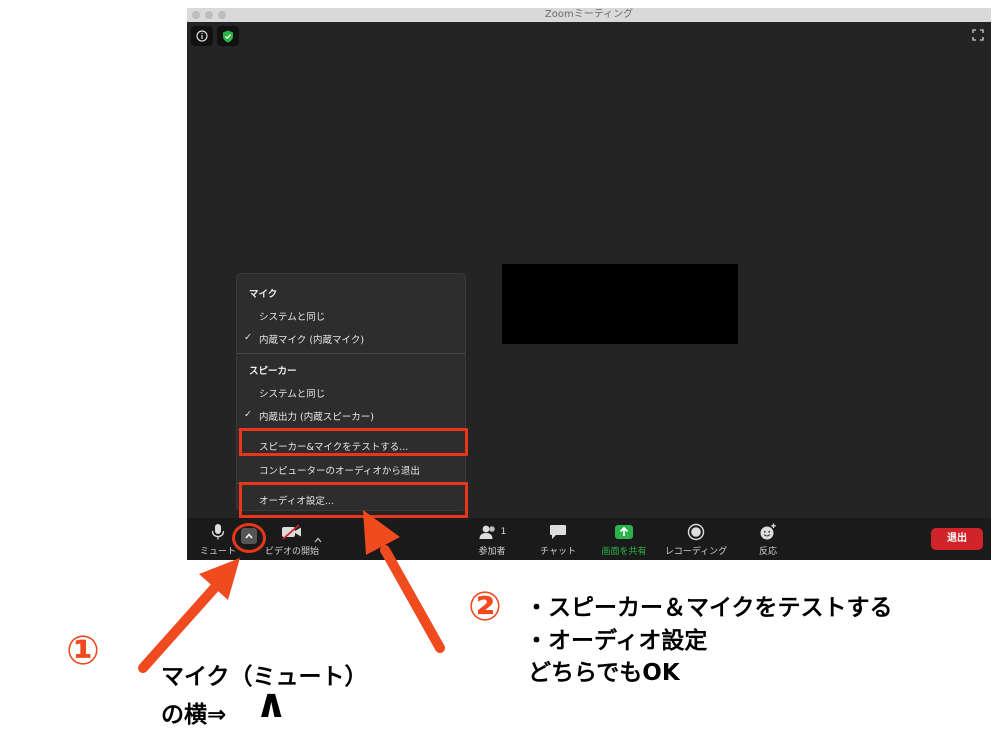 This screenshot has height=750, width=1000. Describe the element at coordinates (616, 641) in the screenshot. I see `note2-line2: ・オーディオ設定` at that location.